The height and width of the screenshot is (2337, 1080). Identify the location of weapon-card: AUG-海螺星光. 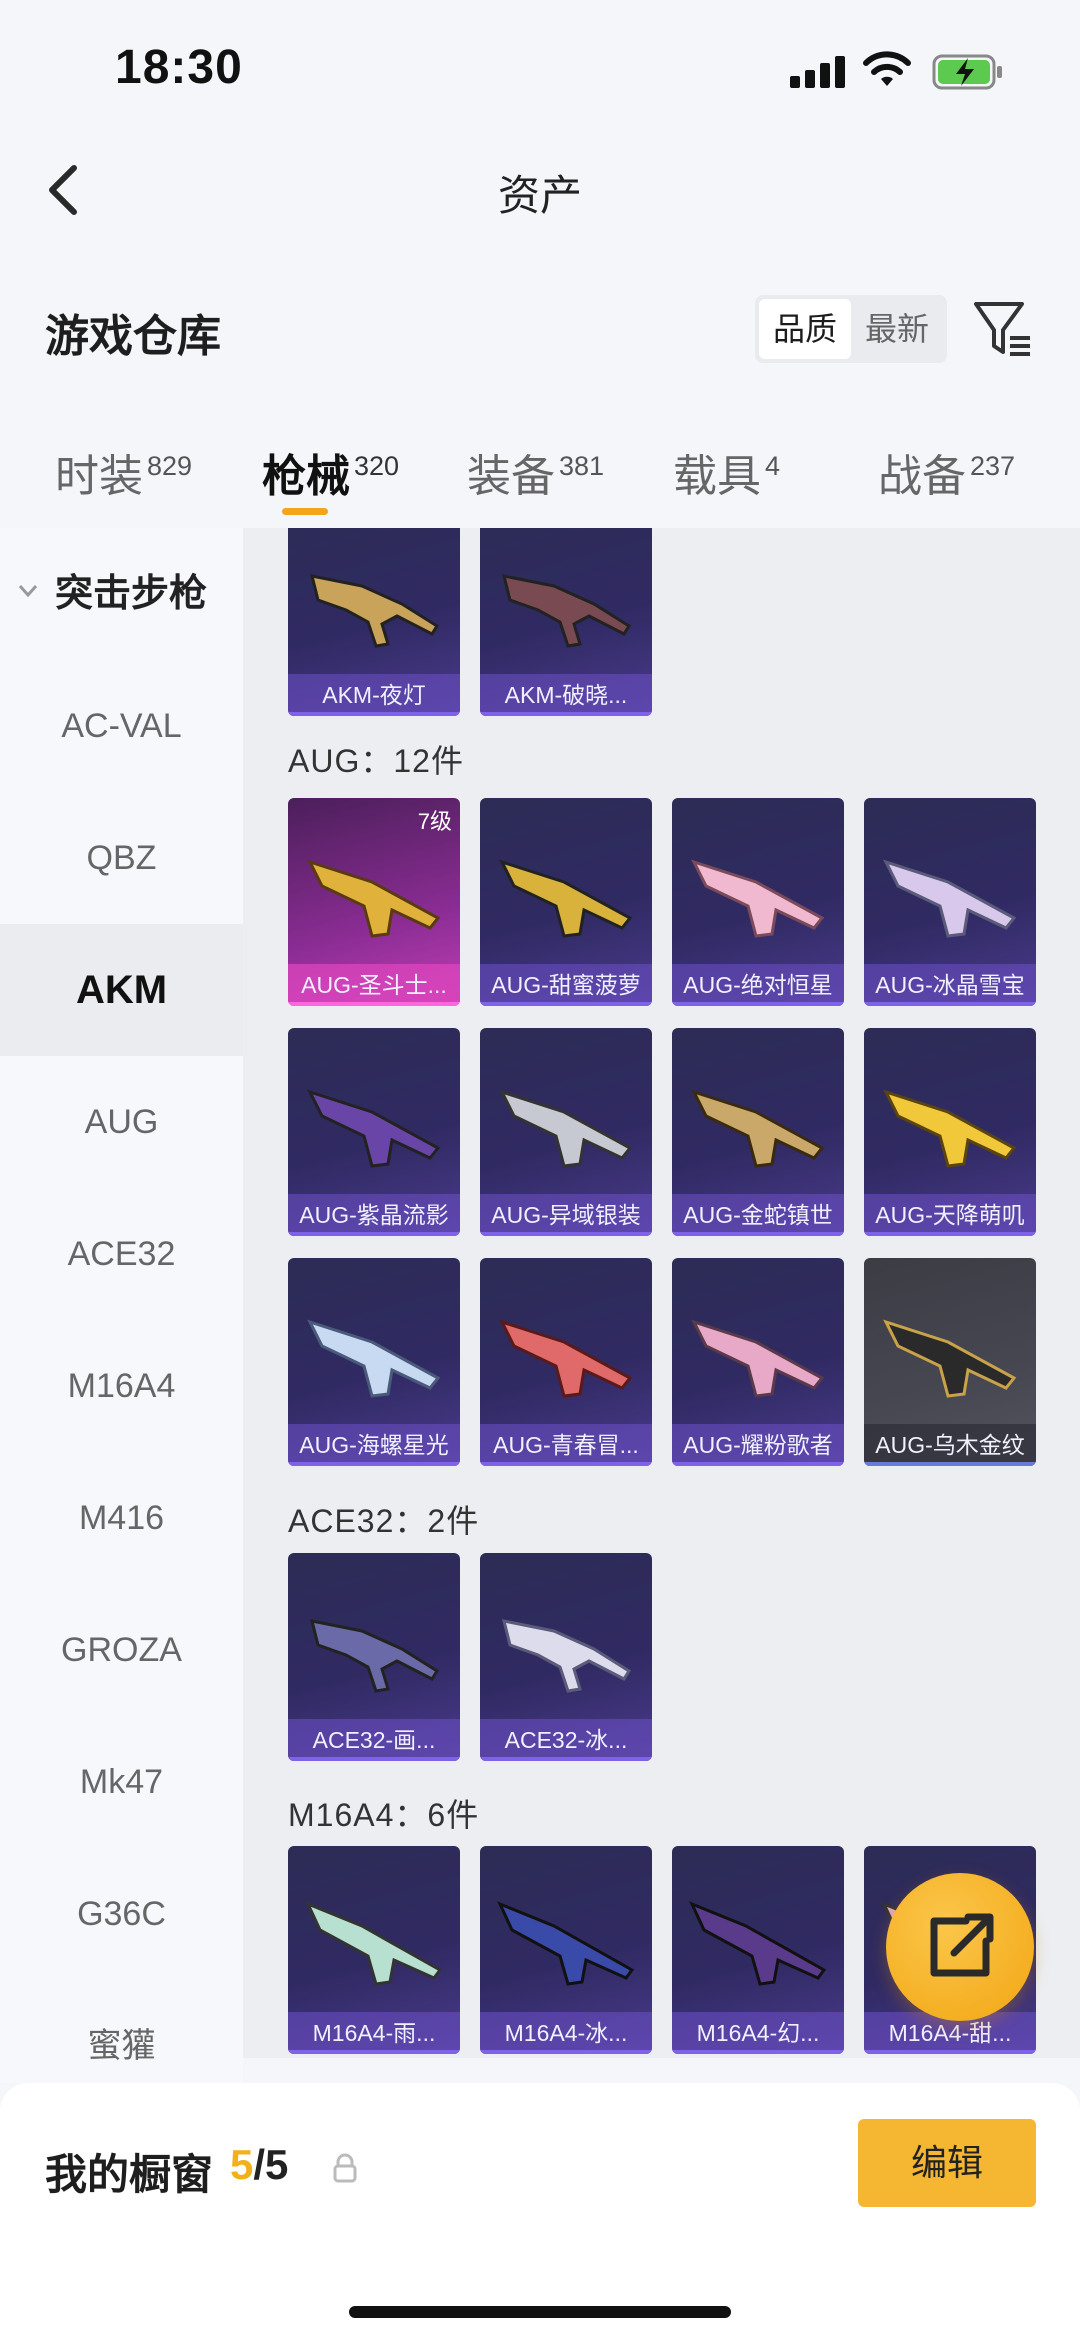
(374, 1362).